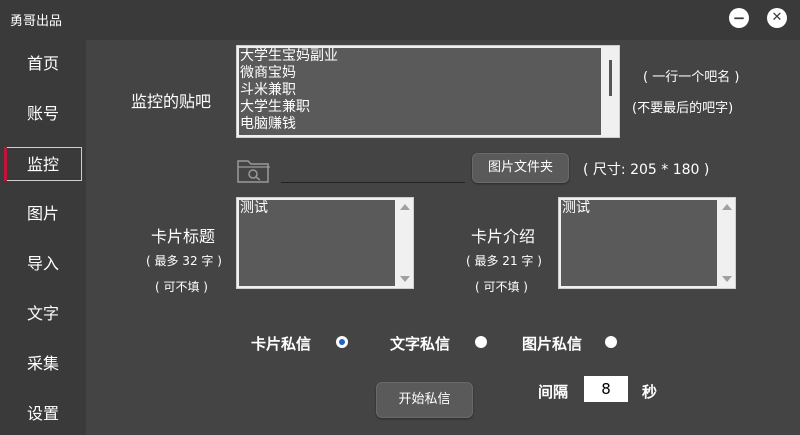 The width and height of the screenshot is (800, 435). What do you see at coordinates (43, 164) in the screenshot?
I see `sidebar-item-monitor: 监控` at bounding box center [43, 164].